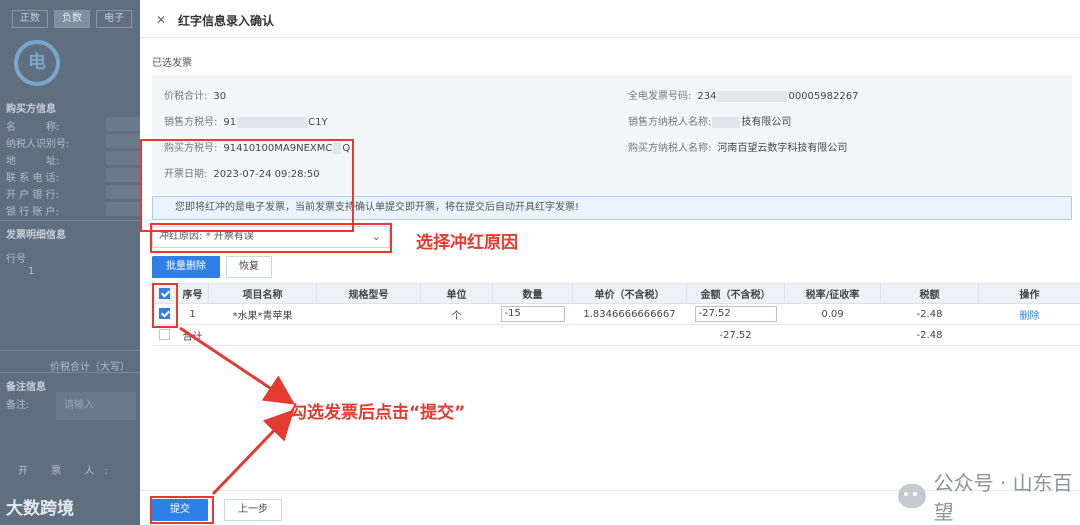 The height and width of the screenshot is (525, 1080). What do you see at coordinates (738, 148) in the screenshot?
I see `buyer-name-info: 购买方纳税人名称: 河南百望云数字科技有限公司` at bounding box center [738, 148].